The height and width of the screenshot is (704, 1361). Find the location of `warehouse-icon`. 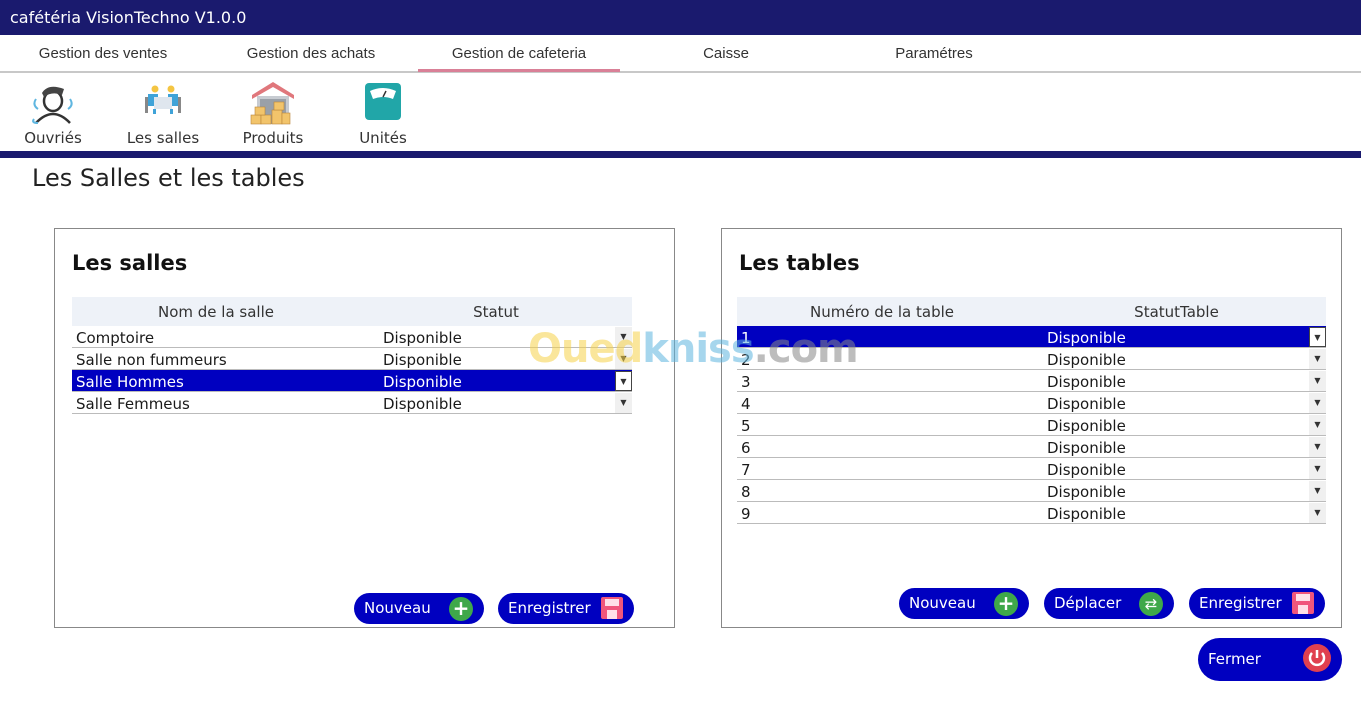

warehouse-icon is located at coordinates (272, 103).